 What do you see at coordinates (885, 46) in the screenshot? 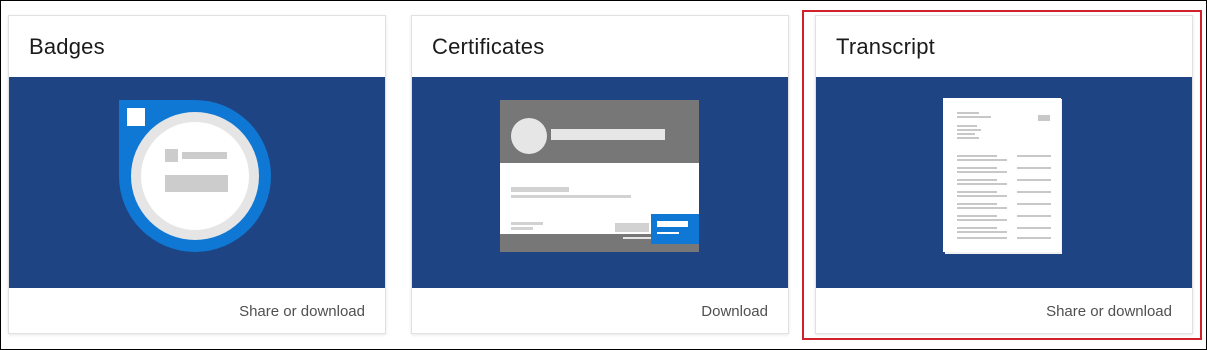
I see `card-title: Transcript` at bounding box center [885, 46].